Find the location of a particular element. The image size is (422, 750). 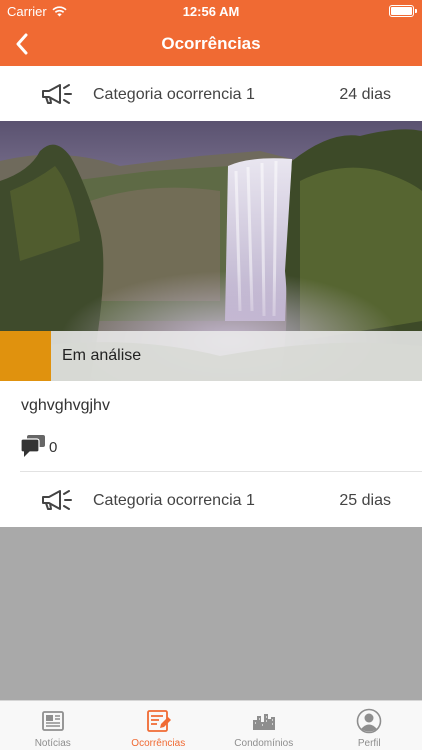

days-elapsed: 24 dias is located at coordinates (365, 94).